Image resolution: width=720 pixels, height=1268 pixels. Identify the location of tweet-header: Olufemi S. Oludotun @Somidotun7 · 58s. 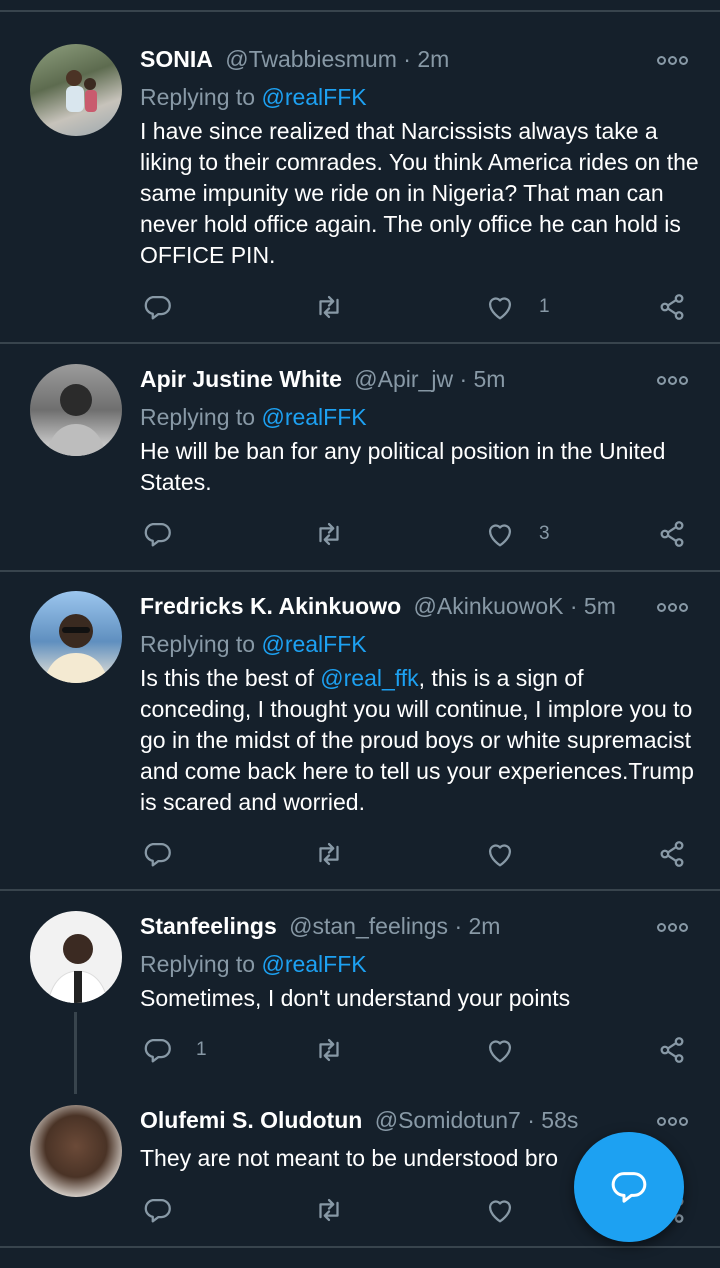
(359, 1120).